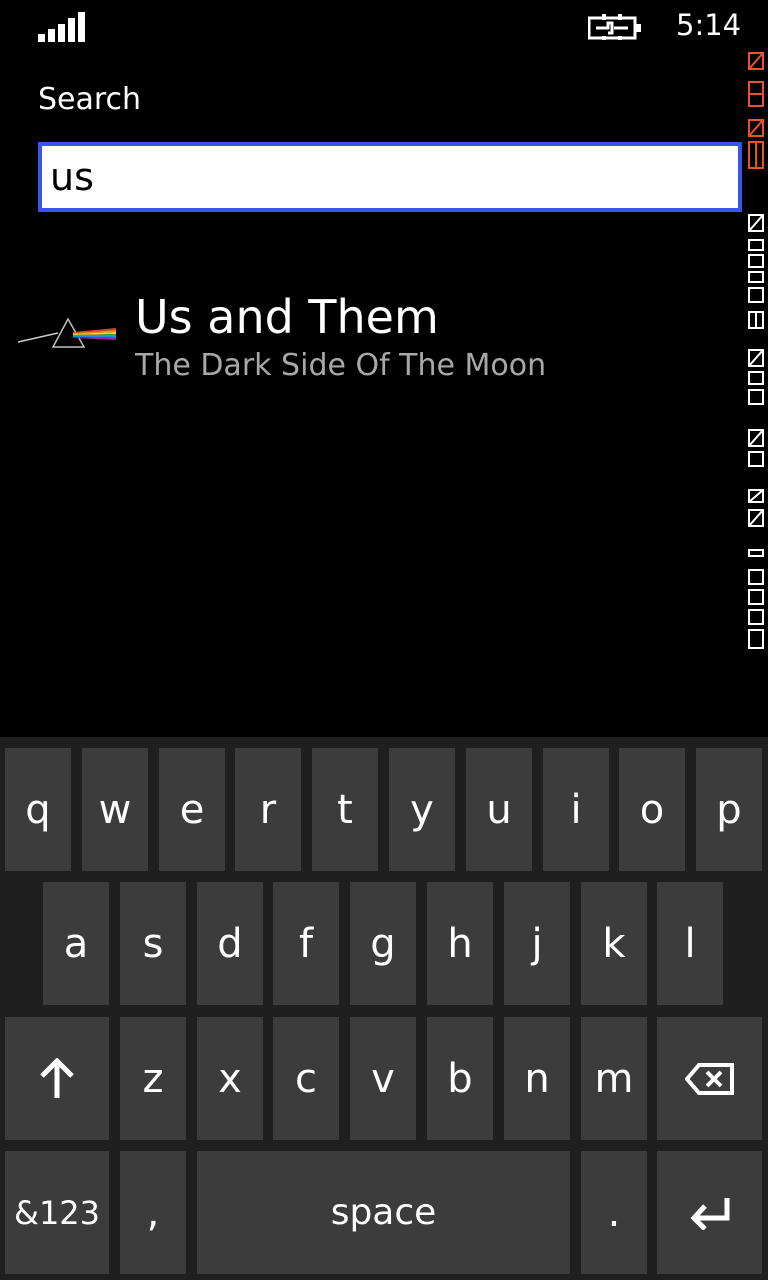  I want to click on shift-arrow-icon, so click(57, 1077).